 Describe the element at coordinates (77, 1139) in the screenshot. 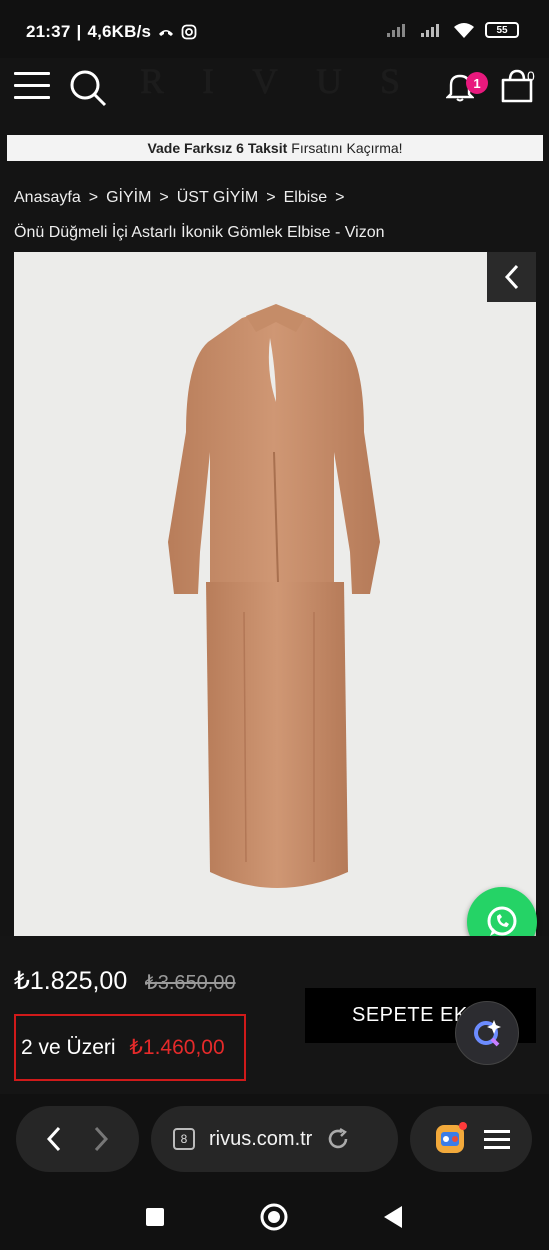

I see `browser-nav-pill` at that location.